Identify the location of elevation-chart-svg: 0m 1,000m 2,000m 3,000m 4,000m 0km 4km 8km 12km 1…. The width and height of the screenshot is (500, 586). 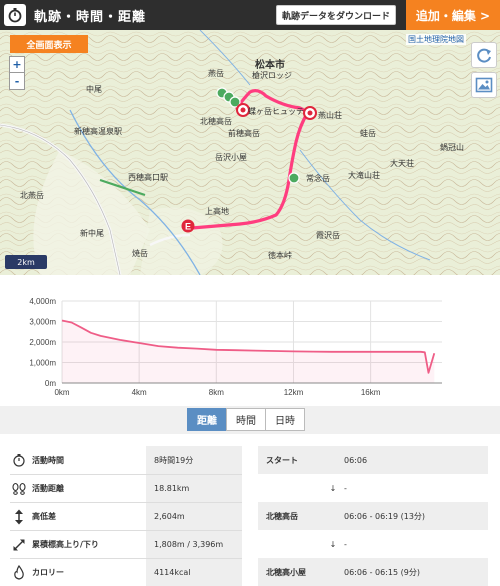
(235, 347).